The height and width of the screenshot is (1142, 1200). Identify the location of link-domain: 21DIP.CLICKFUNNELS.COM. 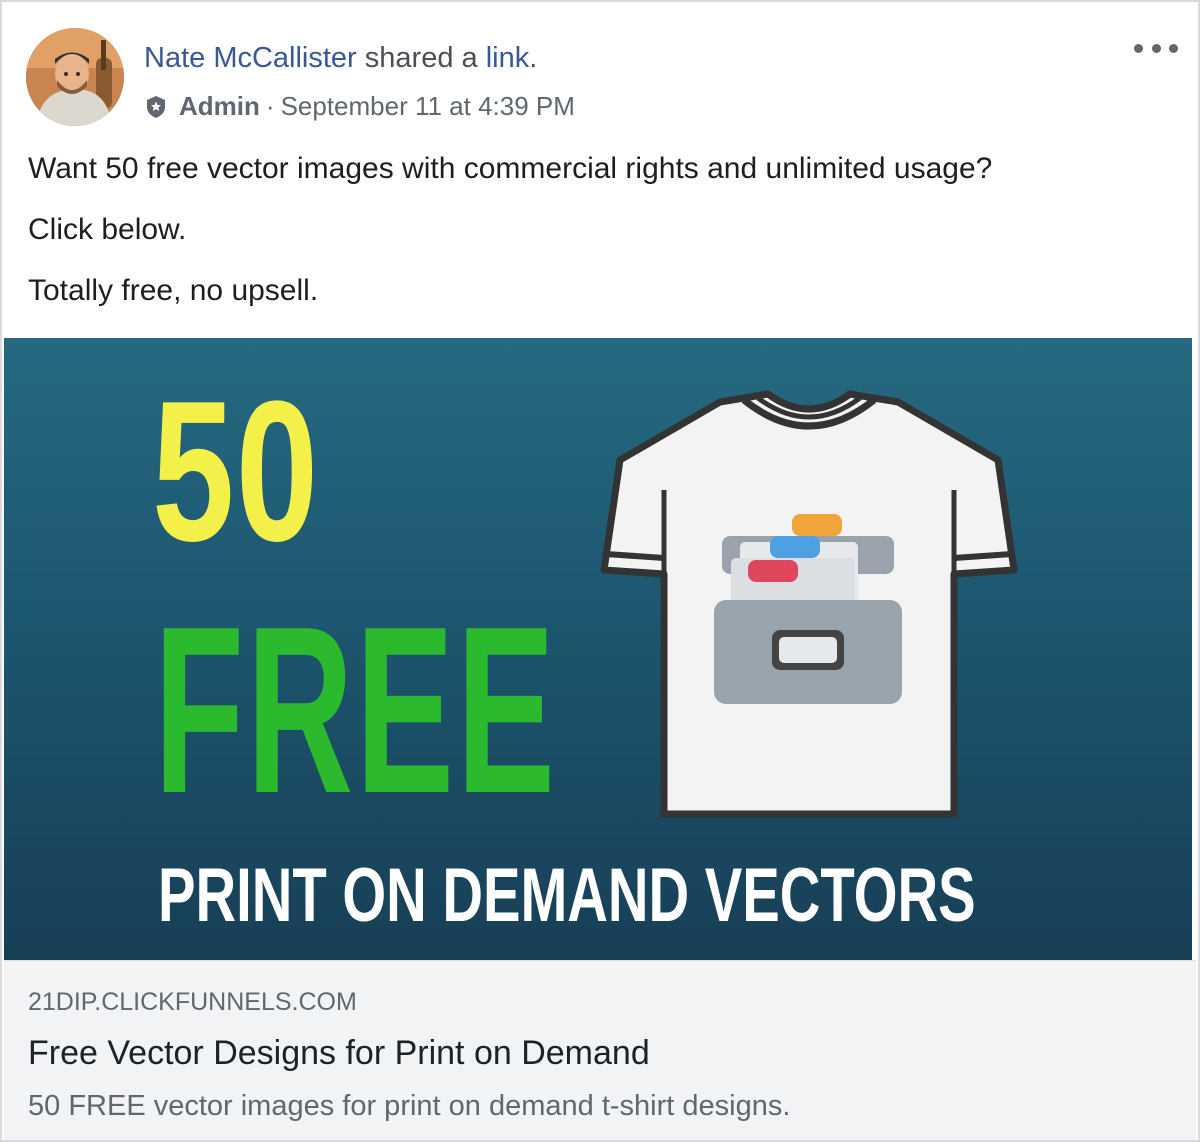
(192, 1002).